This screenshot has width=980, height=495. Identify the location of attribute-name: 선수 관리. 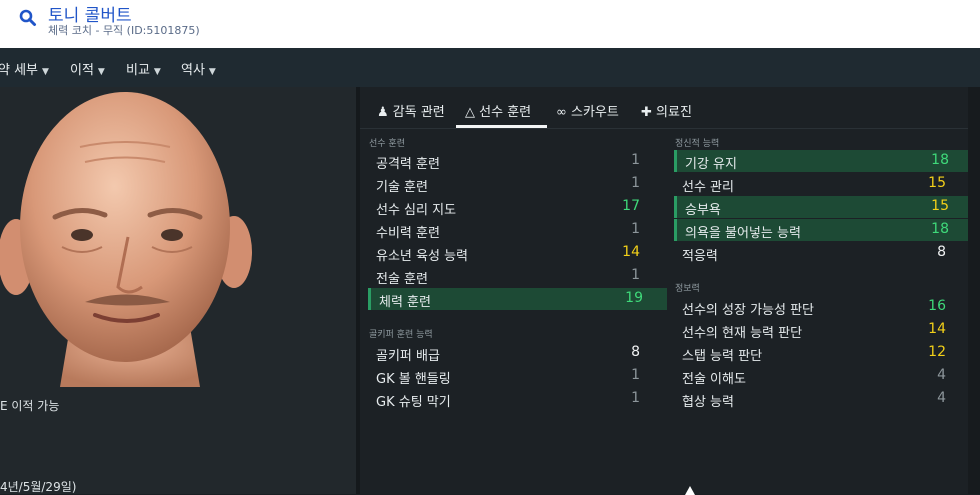
(708, 187).